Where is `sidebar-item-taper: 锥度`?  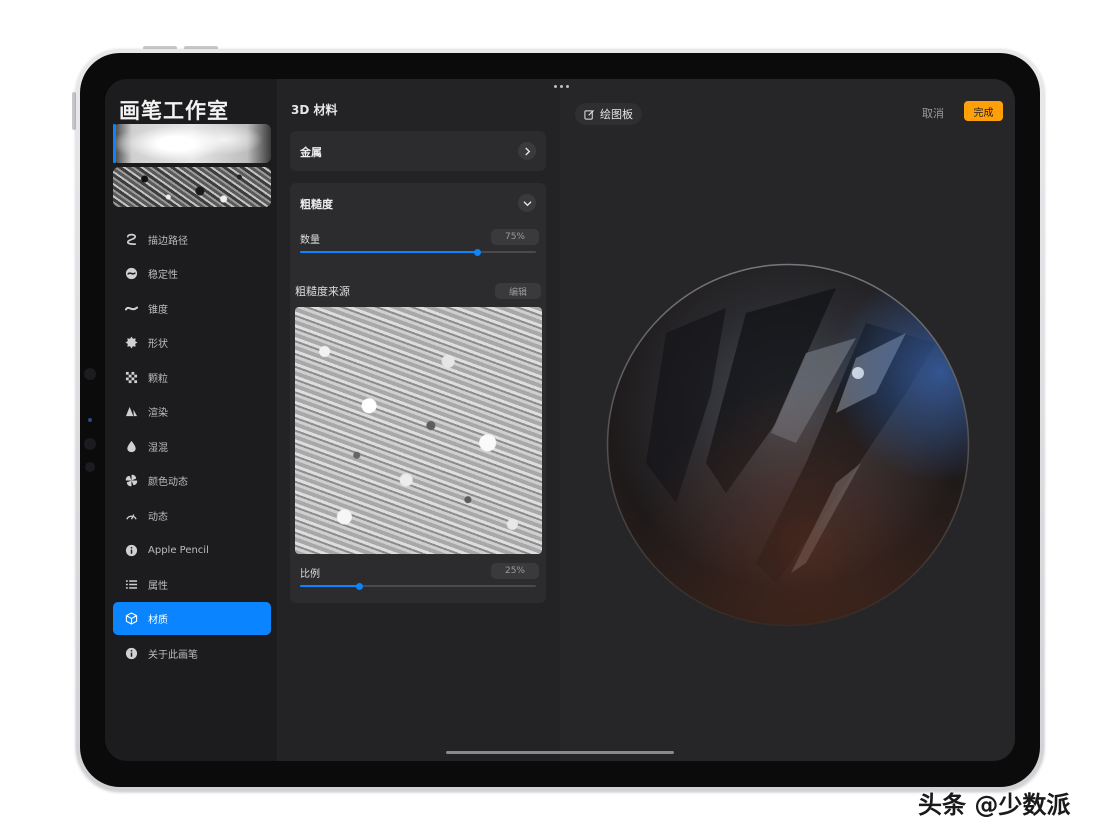
sidebar-item-taper: 锥度 is located at coordinates (192, 308).